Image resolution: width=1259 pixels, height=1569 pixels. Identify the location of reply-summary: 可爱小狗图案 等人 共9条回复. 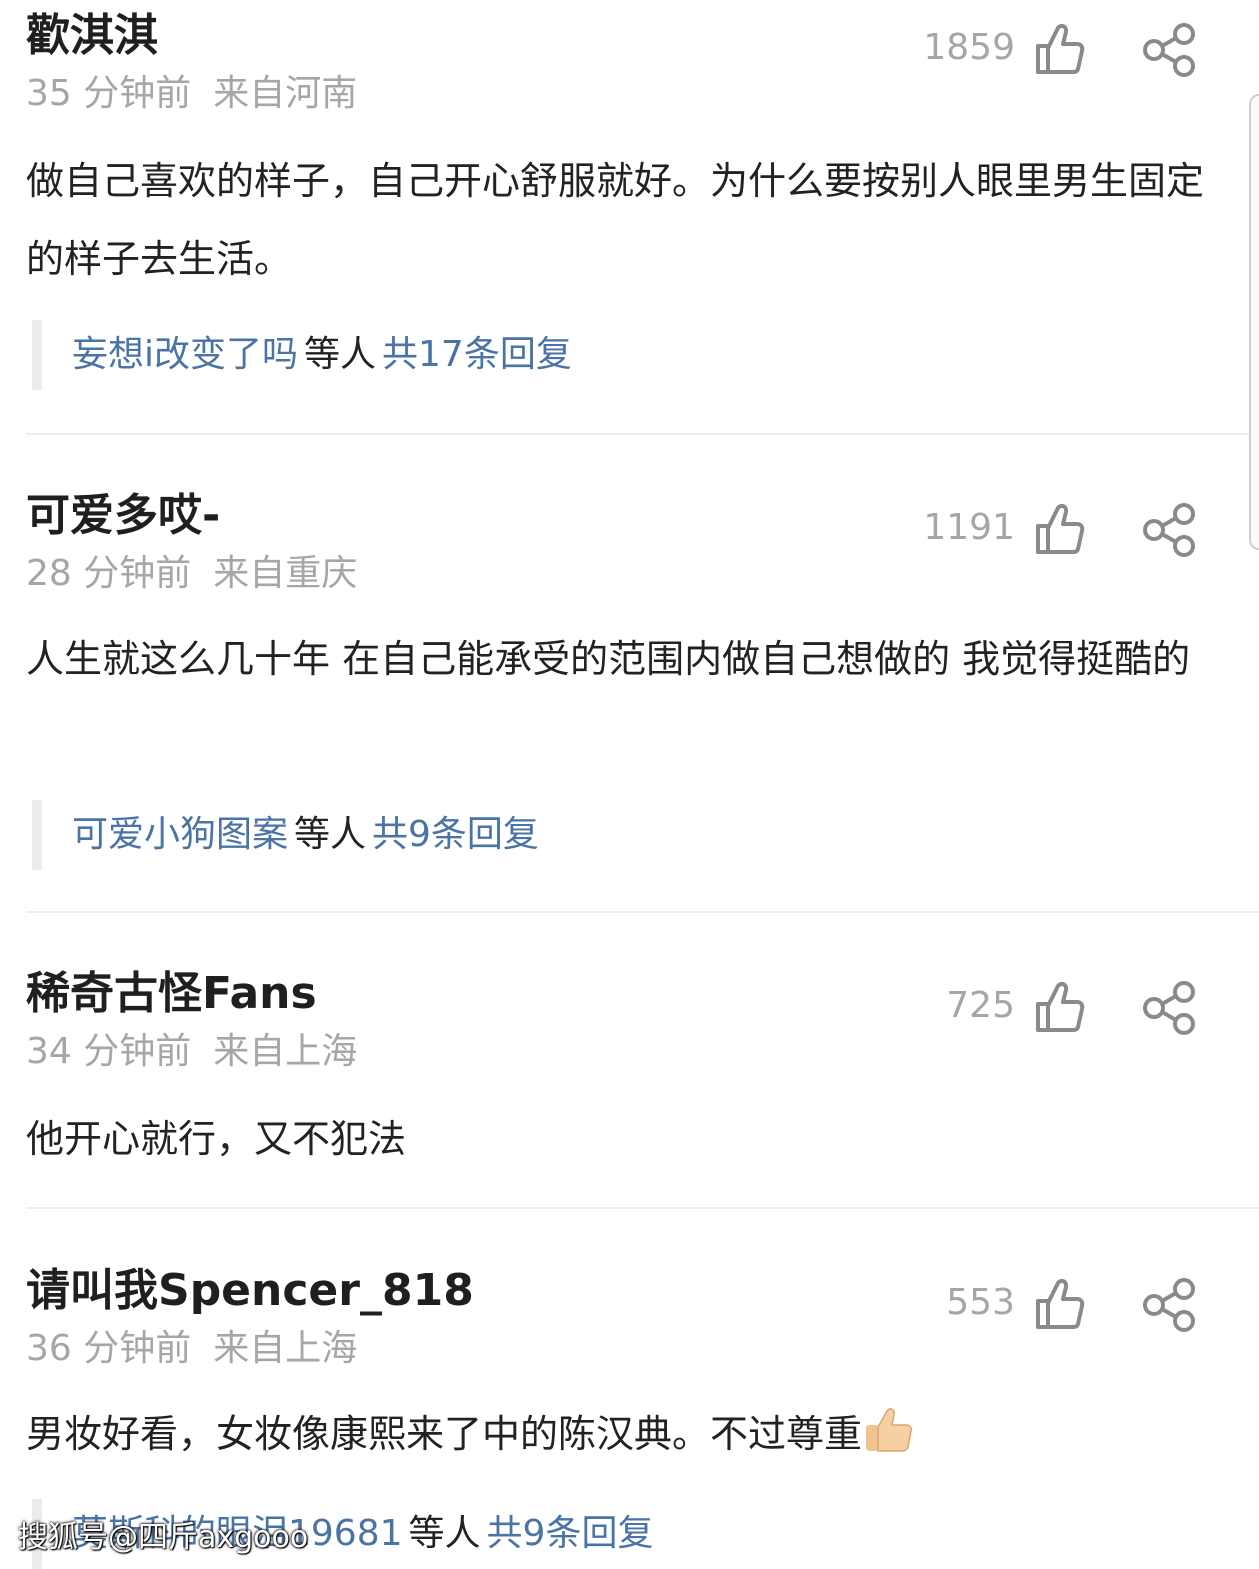
(285, 835).